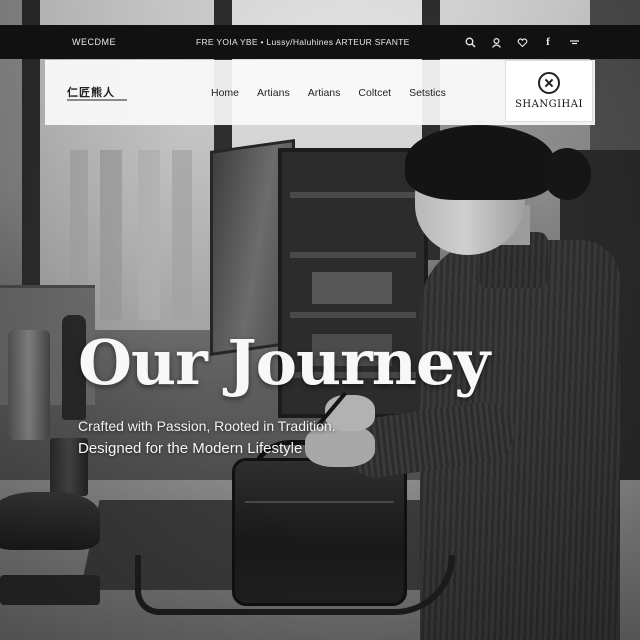 Image resolution: width=640 pixels, height=640 pixels. I want to click on menu-icon, so click(574, 42).